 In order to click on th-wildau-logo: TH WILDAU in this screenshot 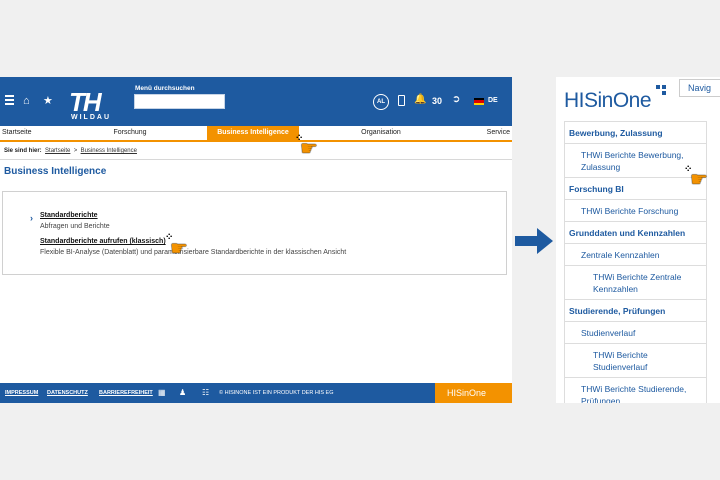, I will do `click(91, 102)`.